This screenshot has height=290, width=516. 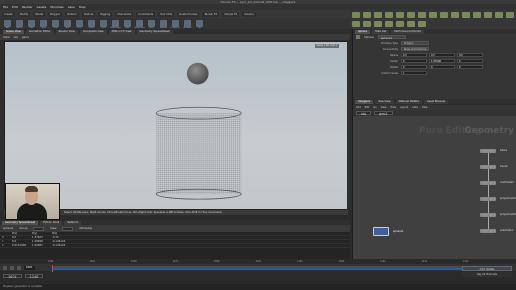 What do you see at coordinates (15, 7) in the screenshot?
I see `menu-edit: Edit` at bounding box center [15, 7].